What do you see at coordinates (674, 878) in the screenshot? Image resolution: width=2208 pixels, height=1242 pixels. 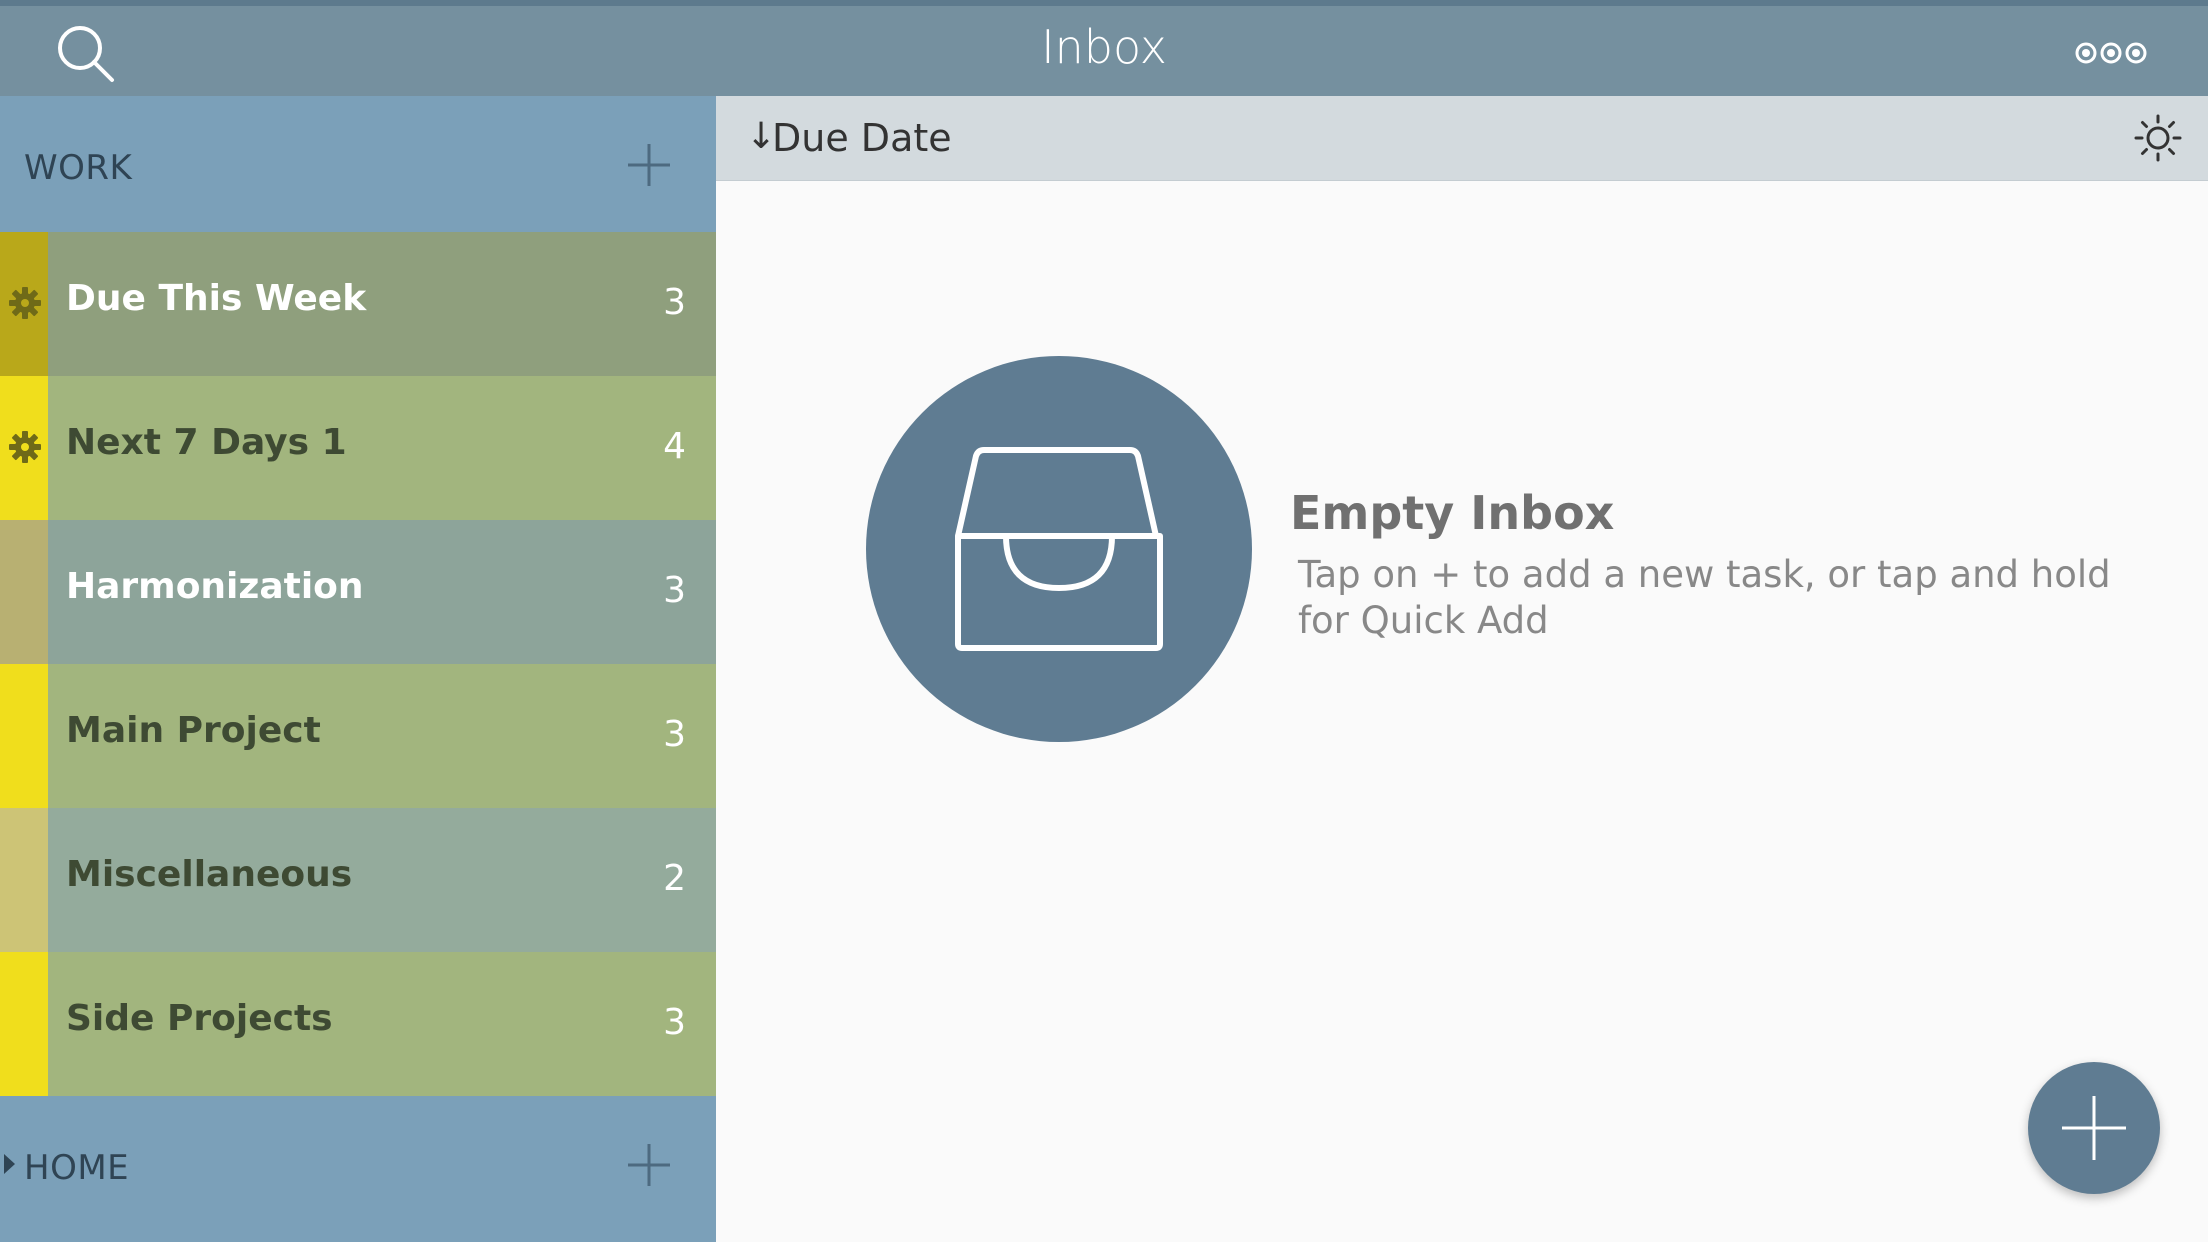 I see `list-task-count: 2` at bounding box center [674, 878].